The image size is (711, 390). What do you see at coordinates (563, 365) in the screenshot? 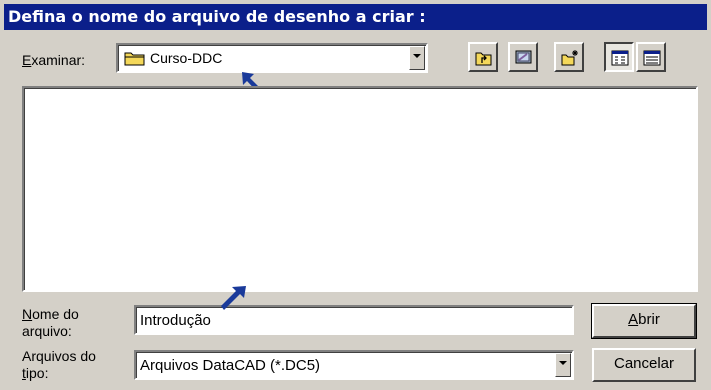
I see `filetype-dropdown-button` at bounding box center [563, 365].